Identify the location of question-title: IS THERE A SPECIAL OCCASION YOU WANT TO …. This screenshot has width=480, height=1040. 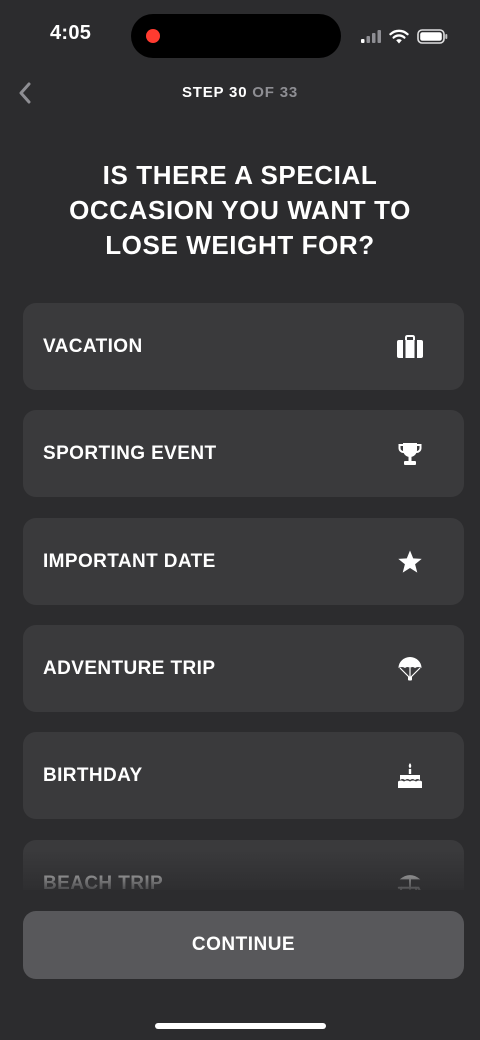
(240, 210).